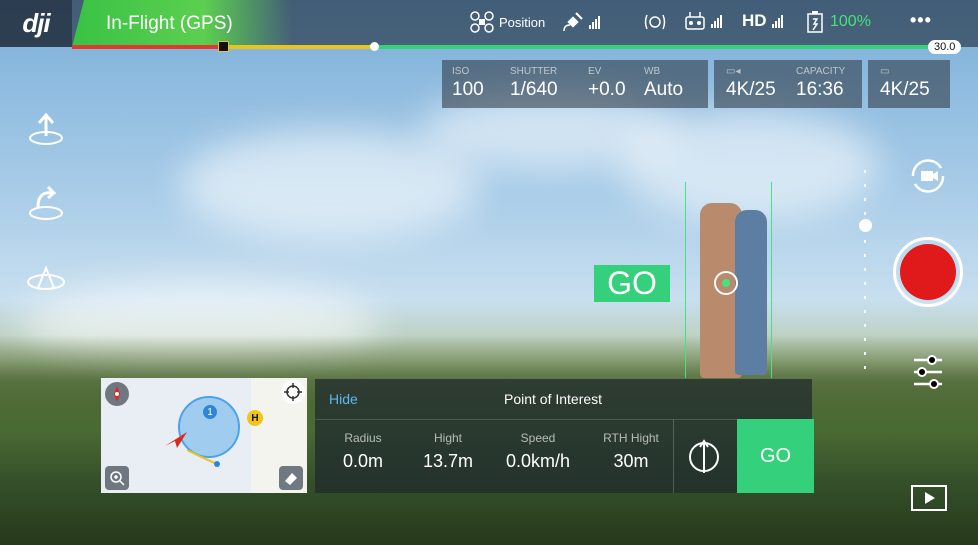 The height and width of the screenshot is (545, 978). I want to click on iso-value: 100, so click(468, 89).